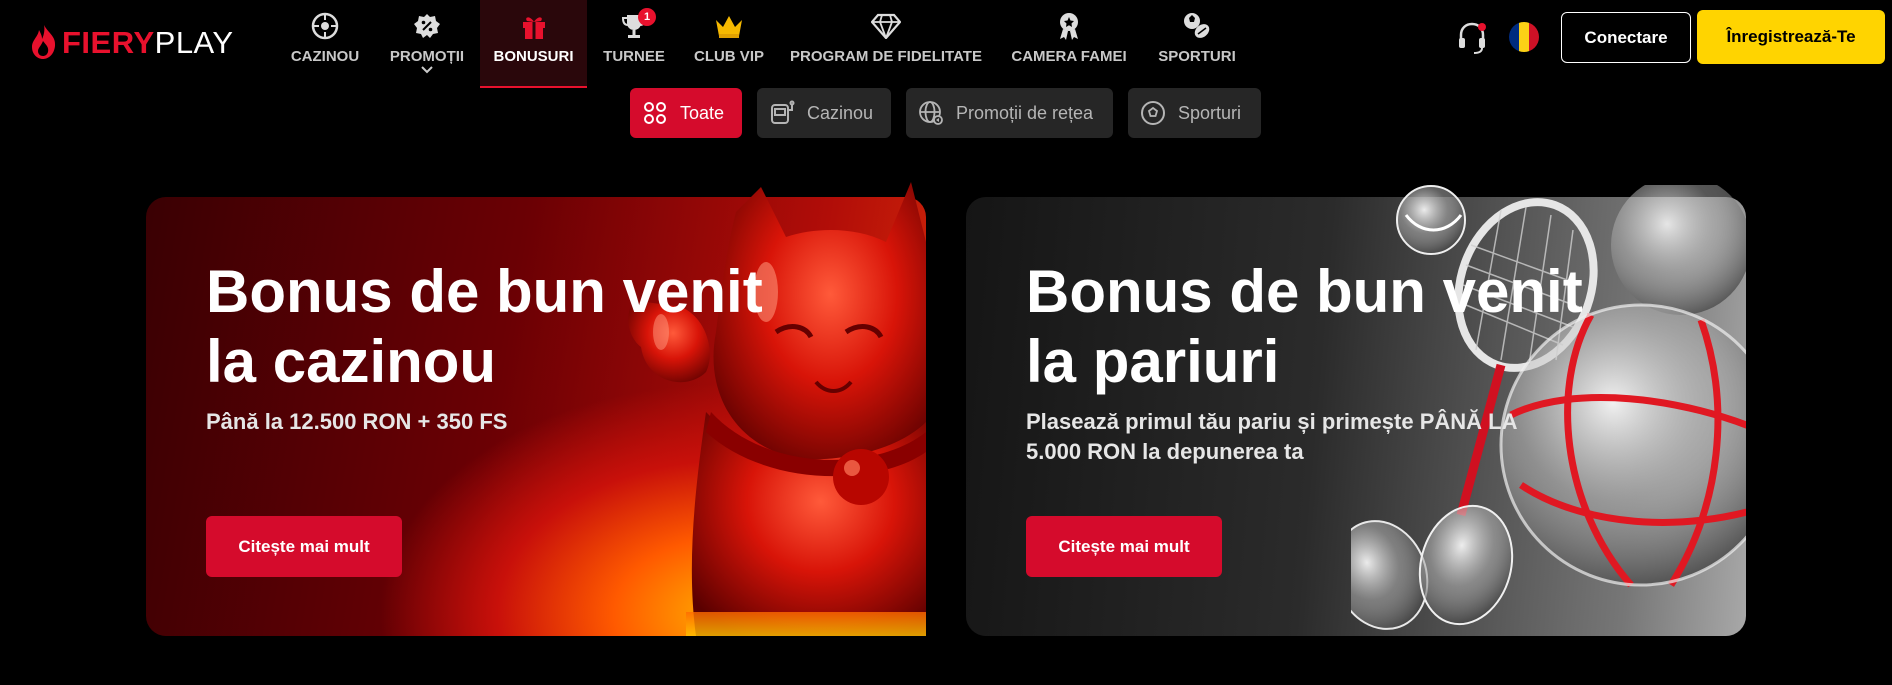  Describe the element at coordinates (484, 326) in the screenshot. I see `card-title: Bonus de bun venit la cazinou` at that location.